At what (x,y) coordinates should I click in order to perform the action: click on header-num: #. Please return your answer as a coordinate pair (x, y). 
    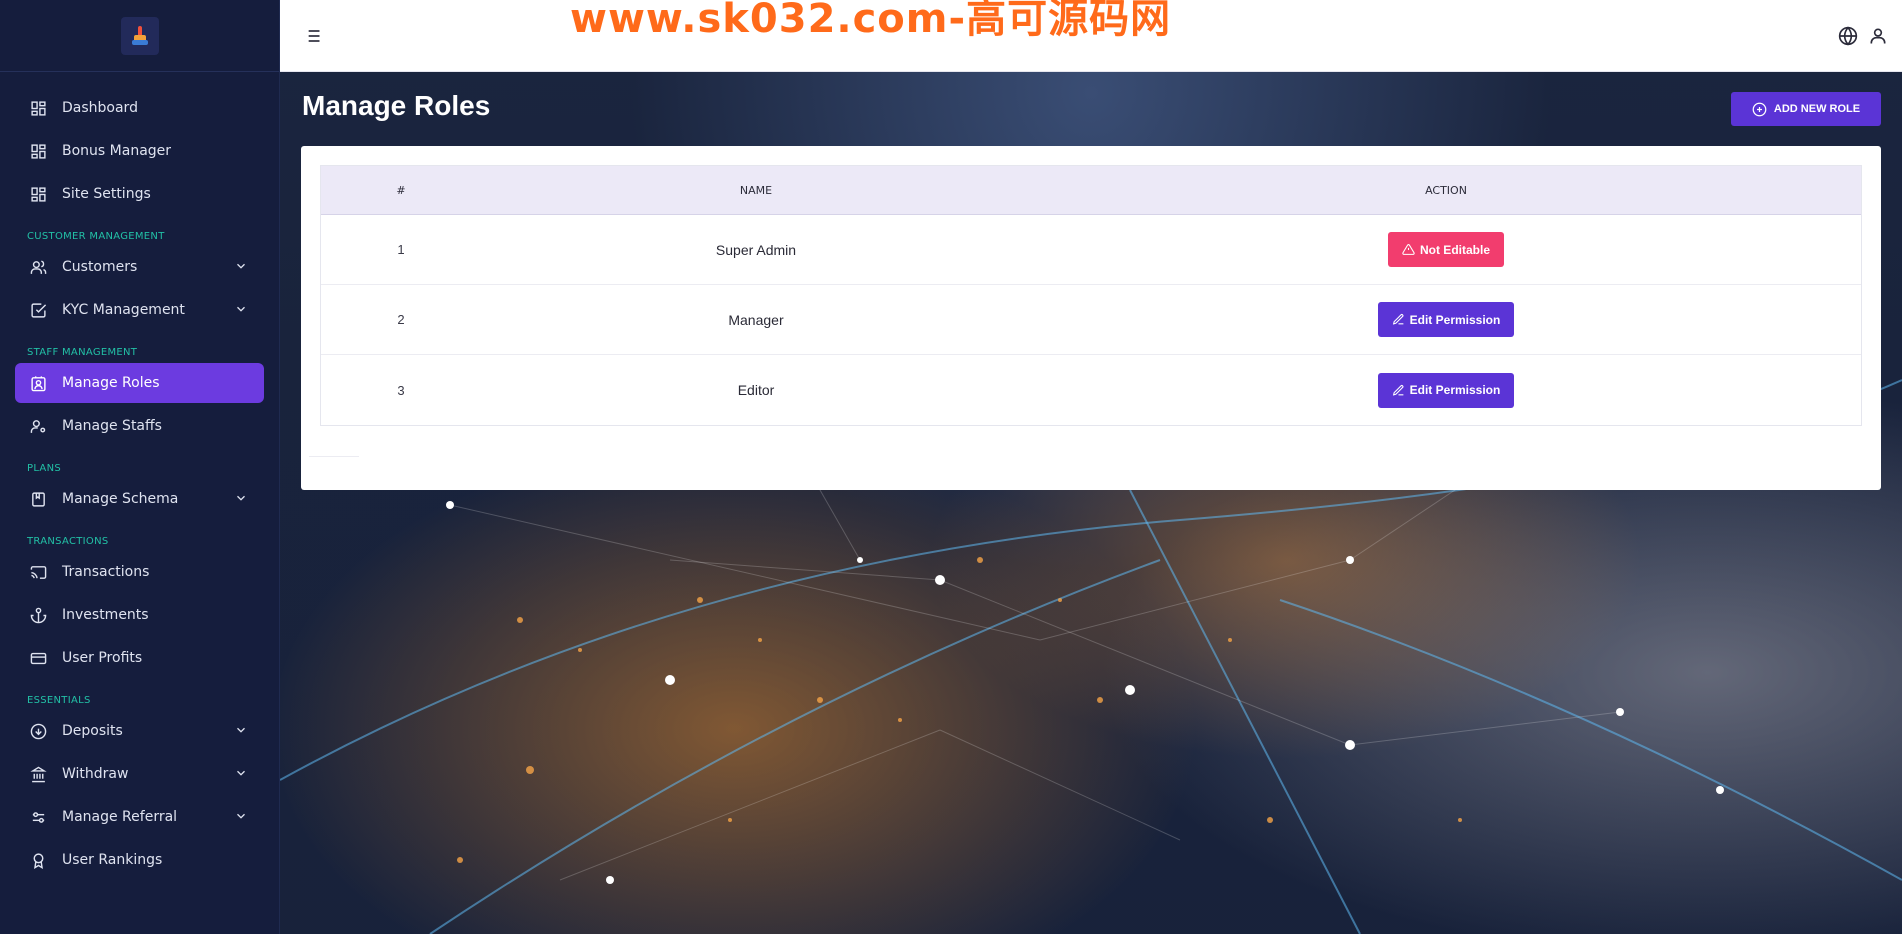
    Looking at the image, I should click on (401, 190).